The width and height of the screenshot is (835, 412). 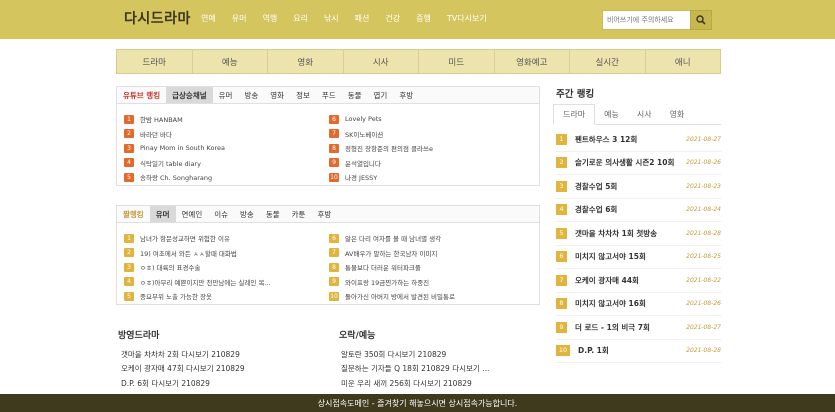 What do you see at coordinates (189, 95) in the screenshot?
I see `tab-rising-channels: 급상승채널` at bounding box center [189, 95].